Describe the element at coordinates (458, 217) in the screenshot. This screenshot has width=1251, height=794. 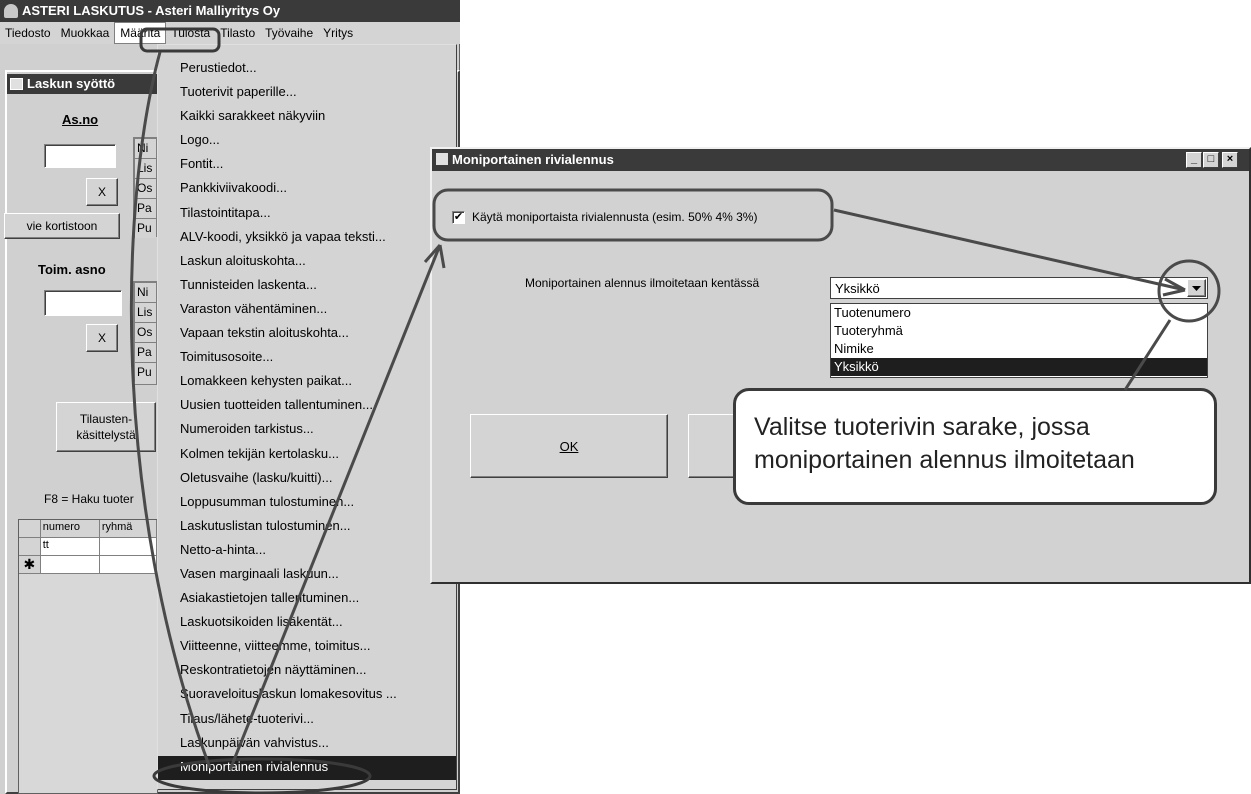
I see `moniportainen-checkbox: ✔` at that location.